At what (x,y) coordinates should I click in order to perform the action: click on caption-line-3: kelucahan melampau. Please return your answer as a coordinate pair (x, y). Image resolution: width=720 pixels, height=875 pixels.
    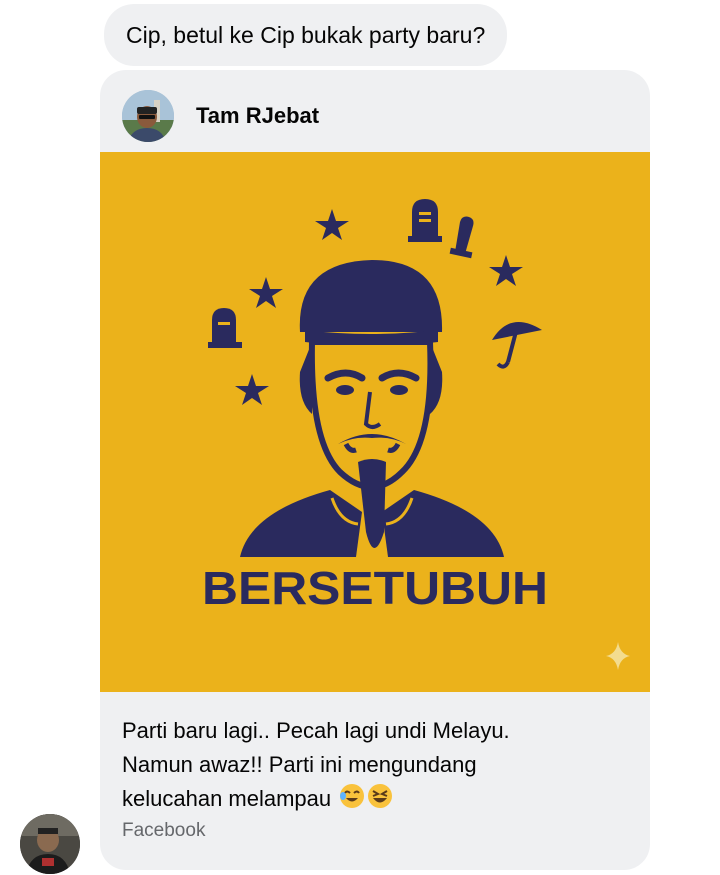
    Looking at the image, I should click on (227, 798).